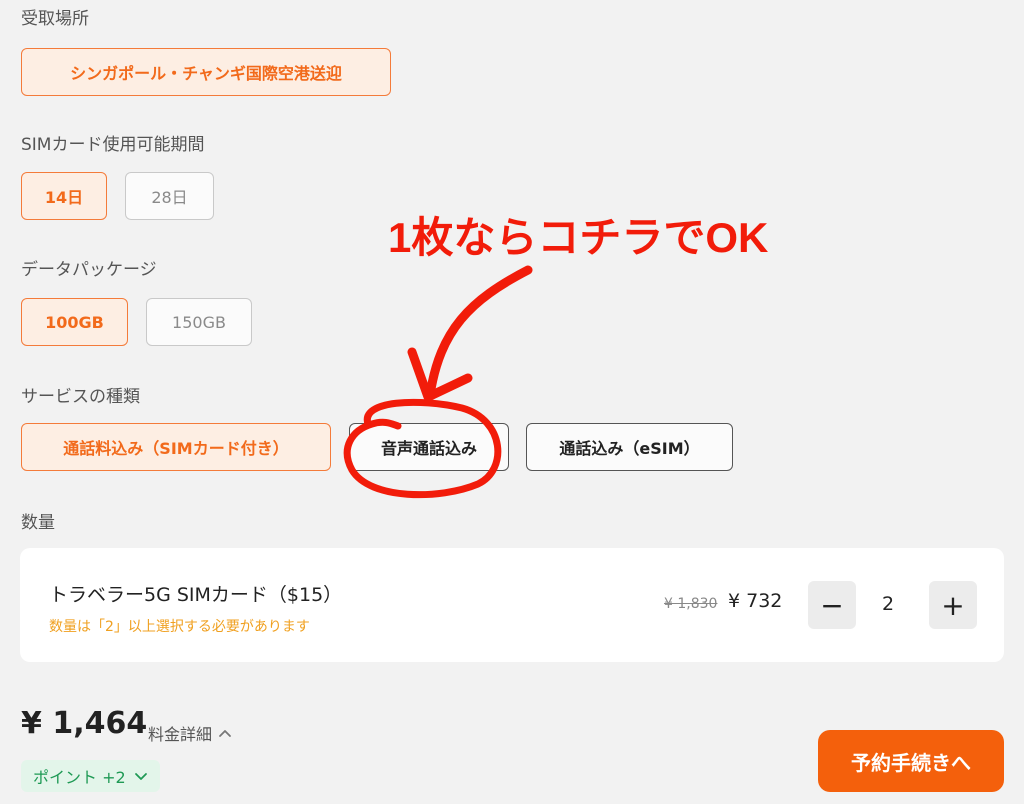  What do you see at coordinates (479, 332) in the screenshot?
I see `annotation-arrow-shaft` at bounding box center [479, 332].